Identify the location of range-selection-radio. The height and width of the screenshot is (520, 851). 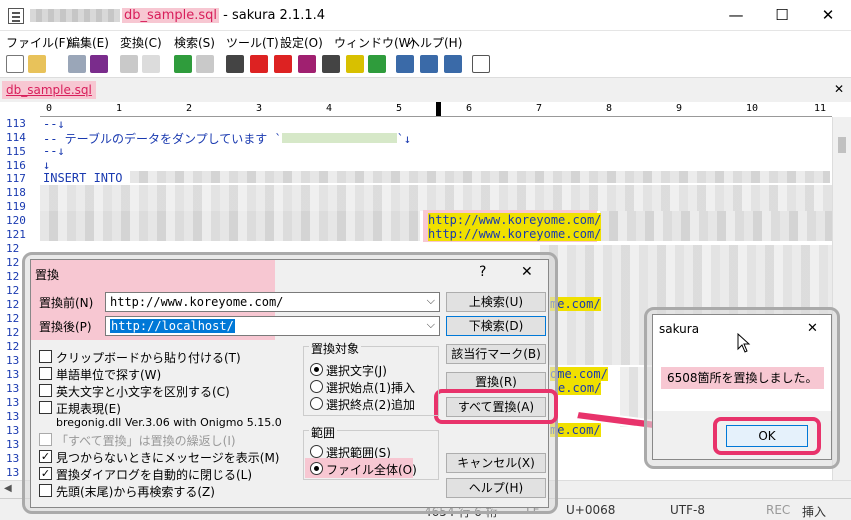
(316, 451).